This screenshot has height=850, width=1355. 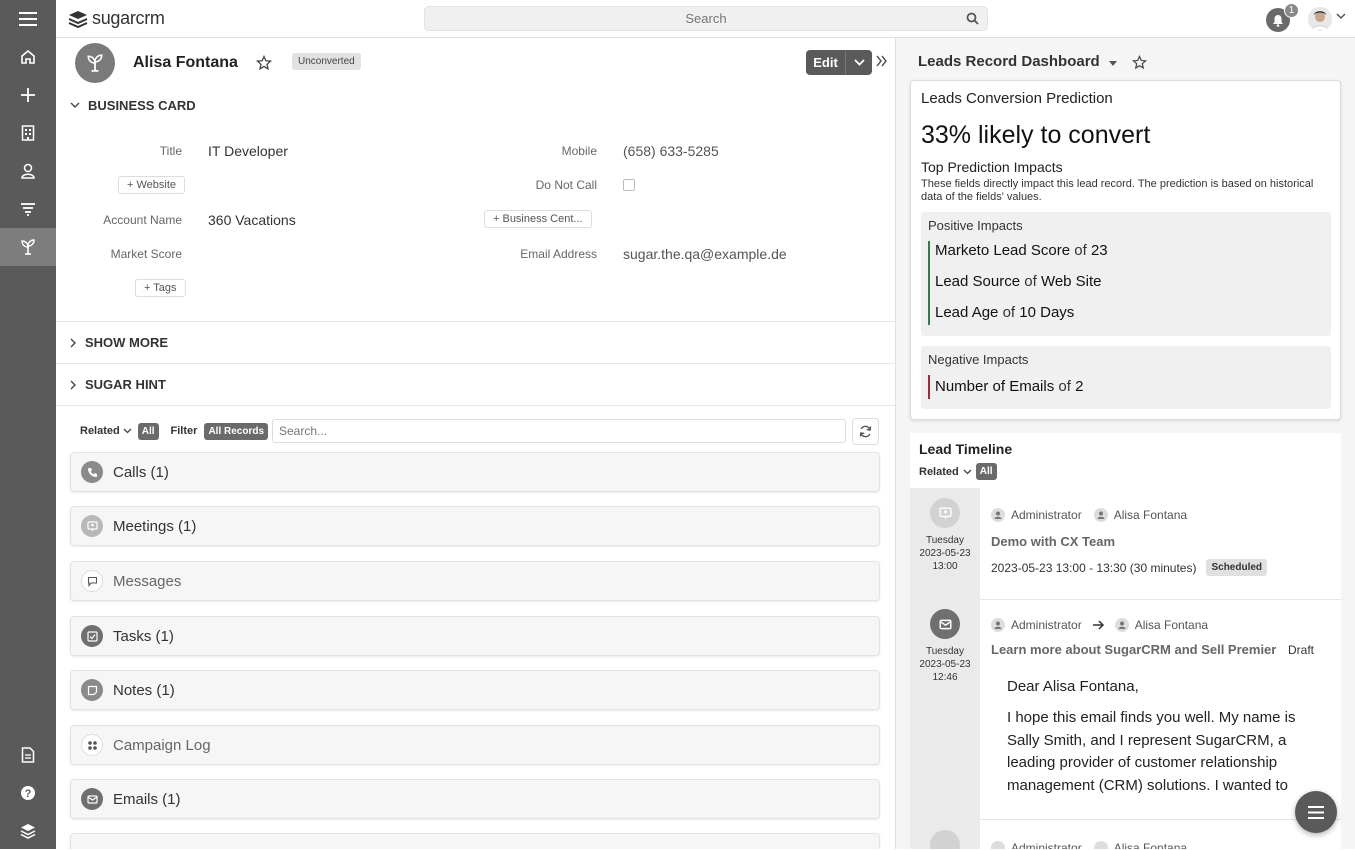 What do you see at coordinates (264, 63) in the screenshot?
I see `favorite-star-icon` at bounding box center [264, 63].